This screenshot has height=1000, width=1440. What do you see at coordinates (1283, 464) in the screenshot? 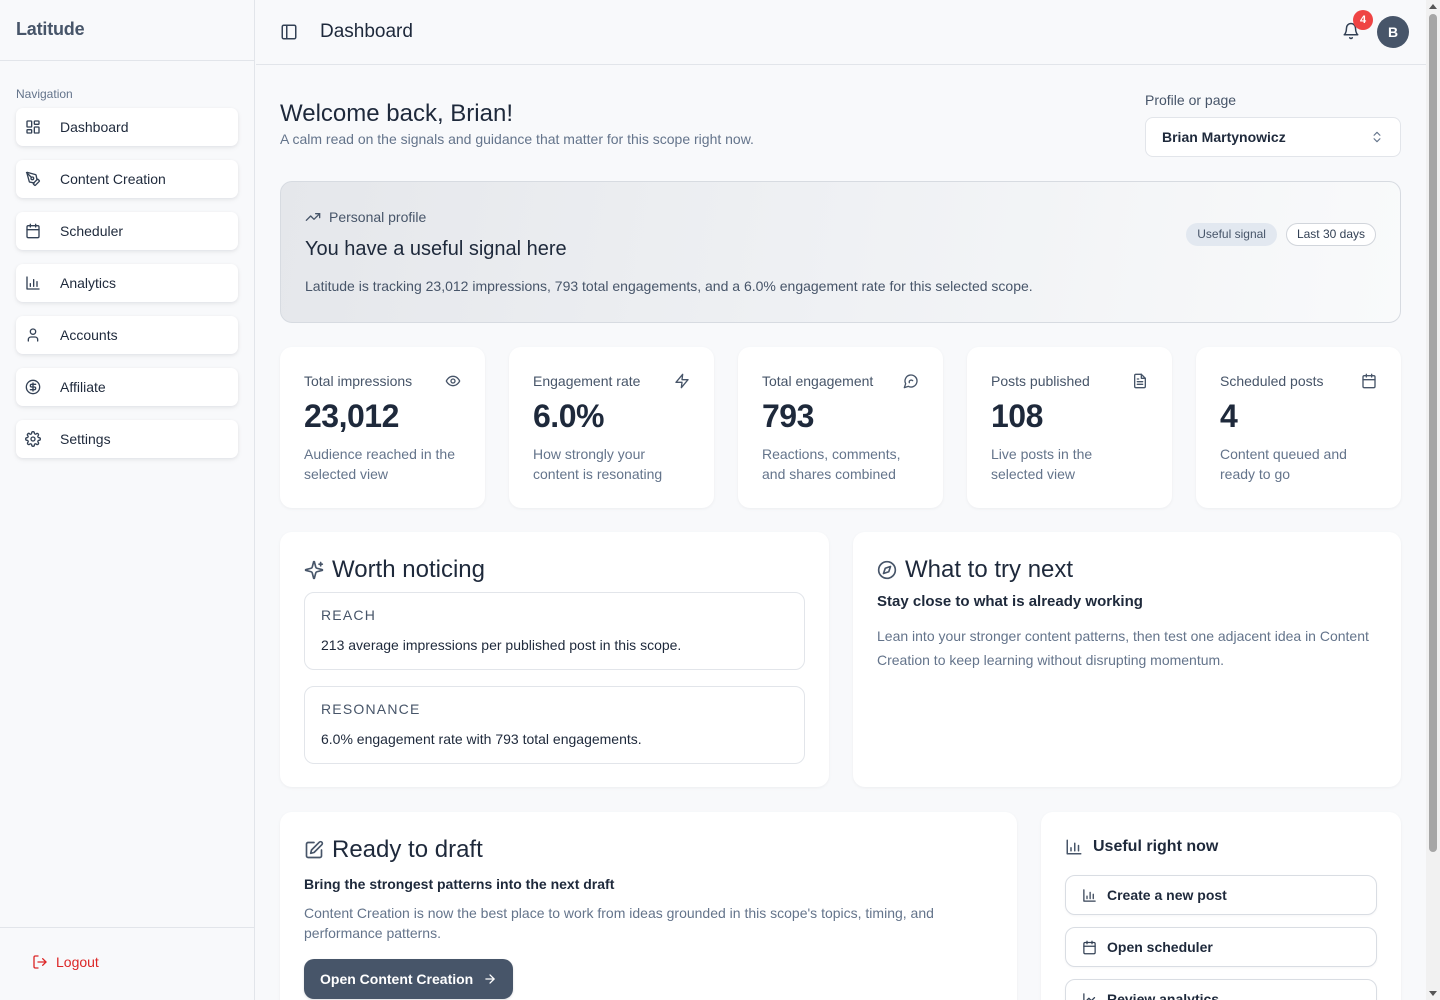
I see `stat-description: Content queued and ready to go` at bounding box center [1283, 464].